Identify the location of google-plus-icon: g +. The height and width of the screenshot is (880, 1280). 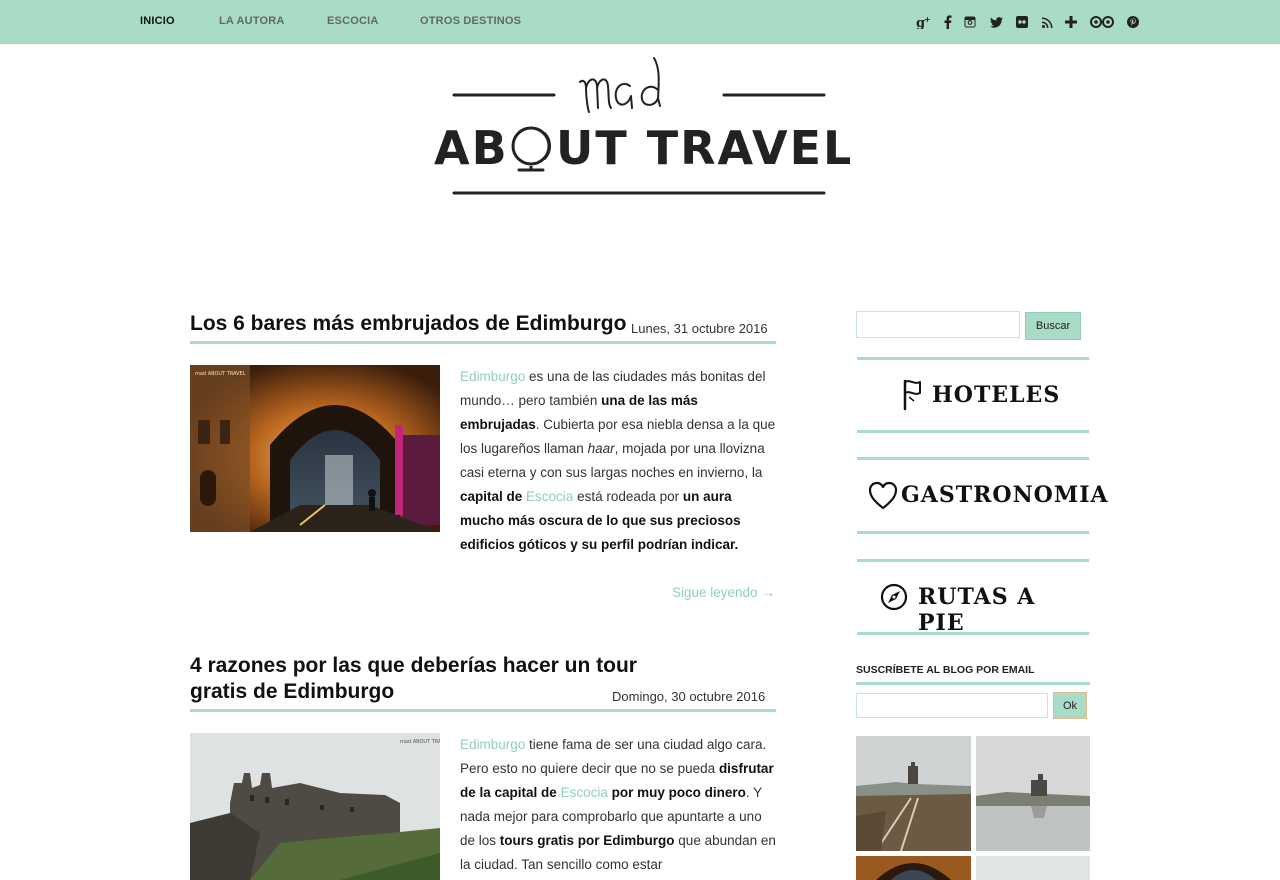
(924, 22).